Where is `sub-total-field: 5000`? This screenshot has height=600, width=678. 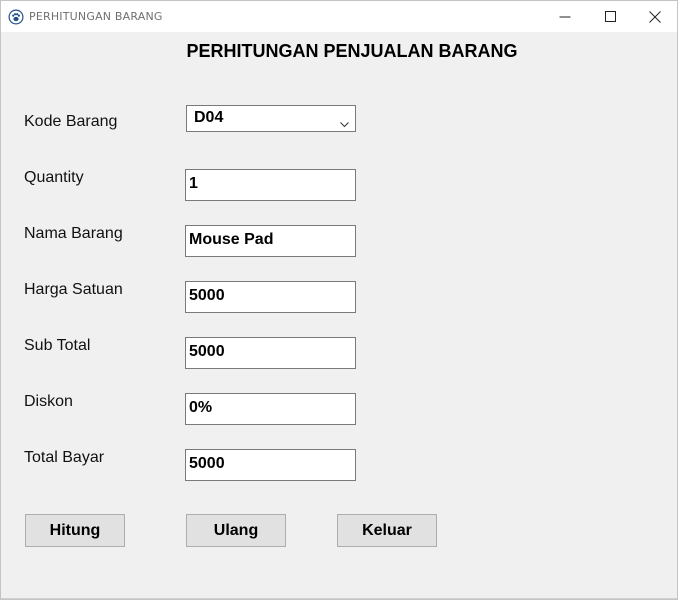 sub-total-field: 5000 is located at coordinates (270, 353).